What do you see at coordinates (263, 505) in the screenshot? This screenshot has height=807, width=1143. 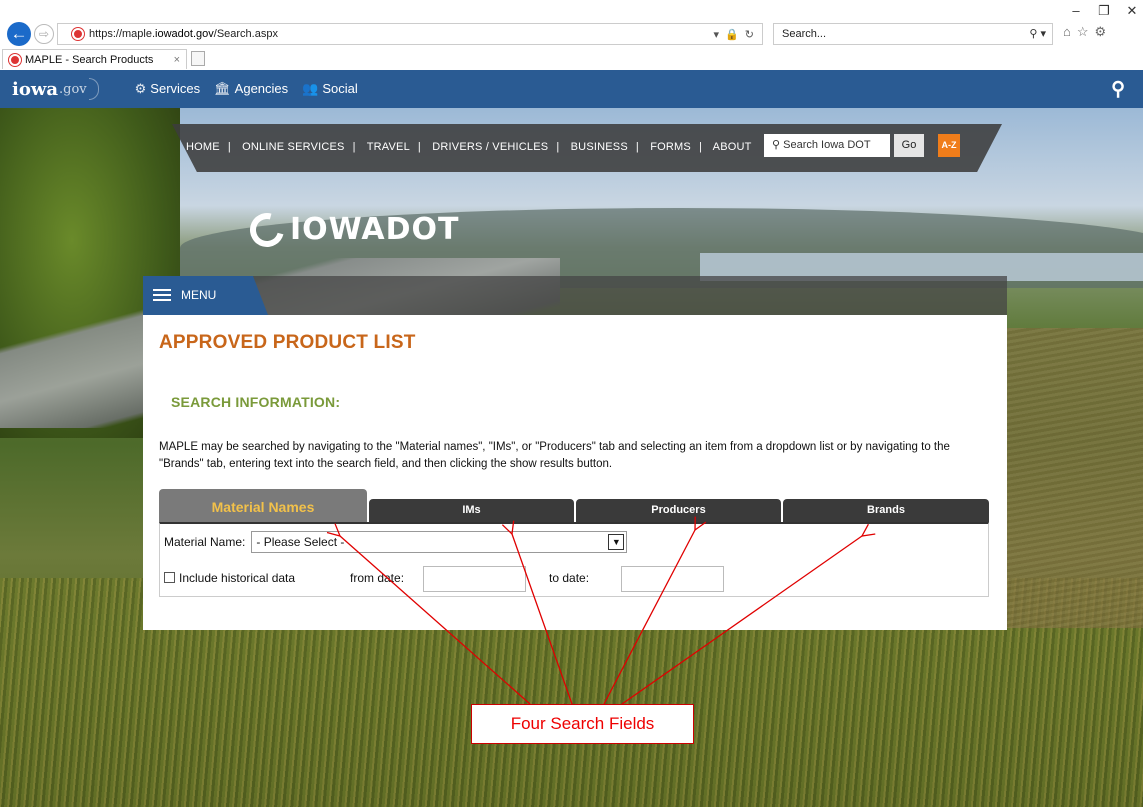 I see `tab-material-names: Material Names` at bounding box center [263, 505].